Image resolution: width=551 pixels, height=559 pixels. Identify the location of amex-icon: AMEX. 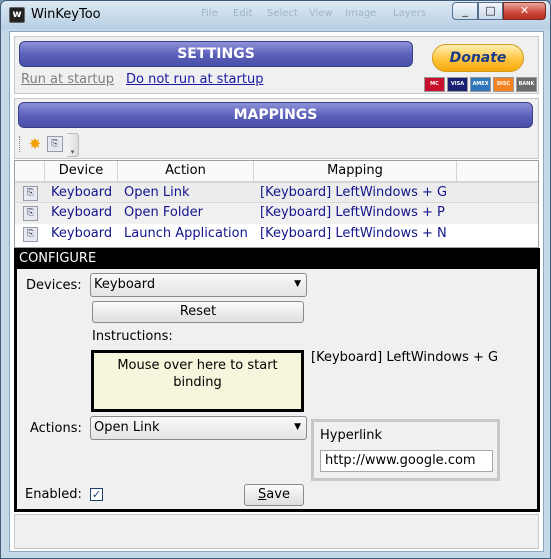
(480, 84).